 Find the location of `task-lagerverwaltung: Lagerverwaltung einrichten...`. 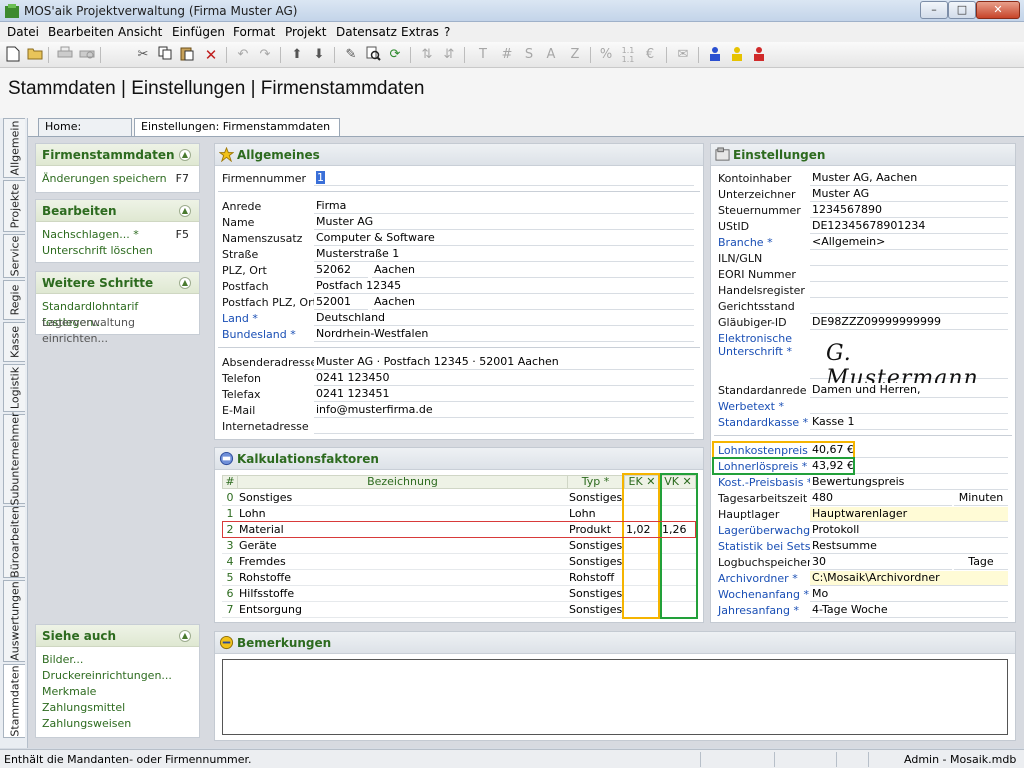

task-lagerverwaltung: Lagerverwaltung einrichten... is located at coordinates (117, 330).